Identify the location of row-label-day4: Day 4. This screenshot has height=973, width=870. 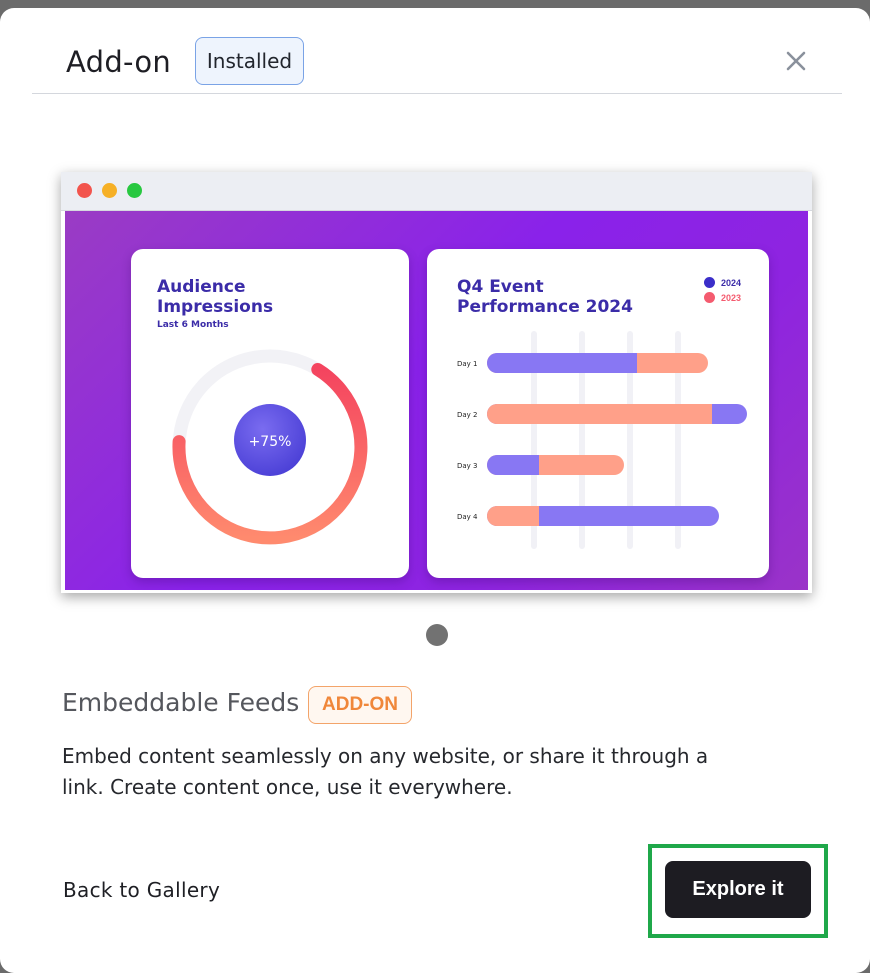
(467, 517).